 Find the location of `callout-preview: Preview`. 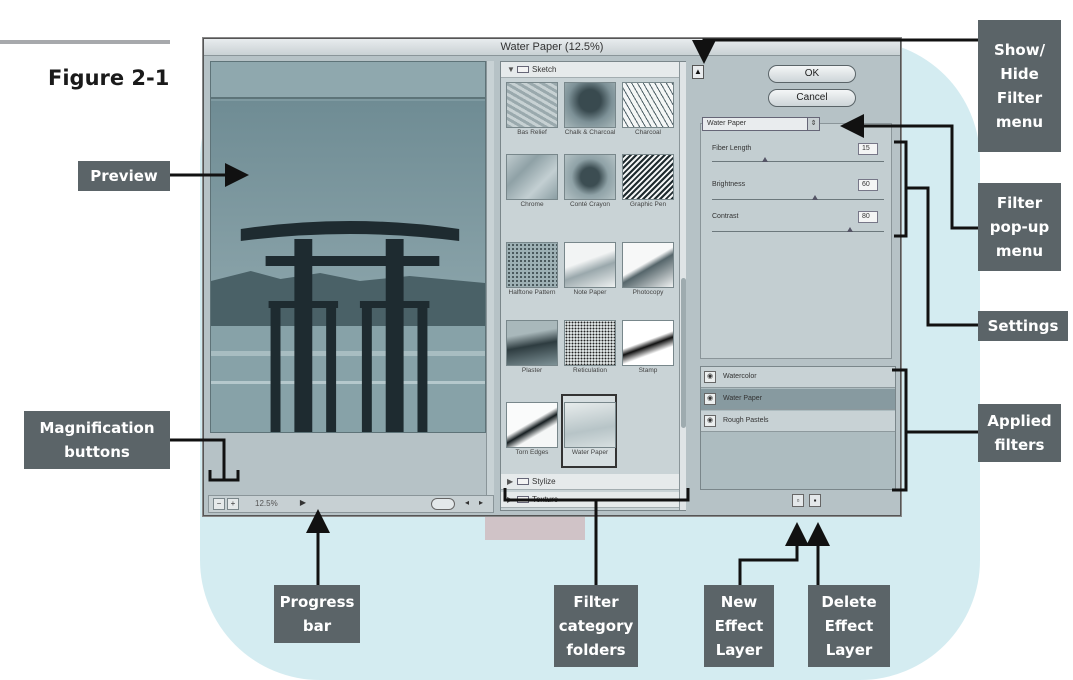

callout-preview: Preview is located at coordinates (124, 176).